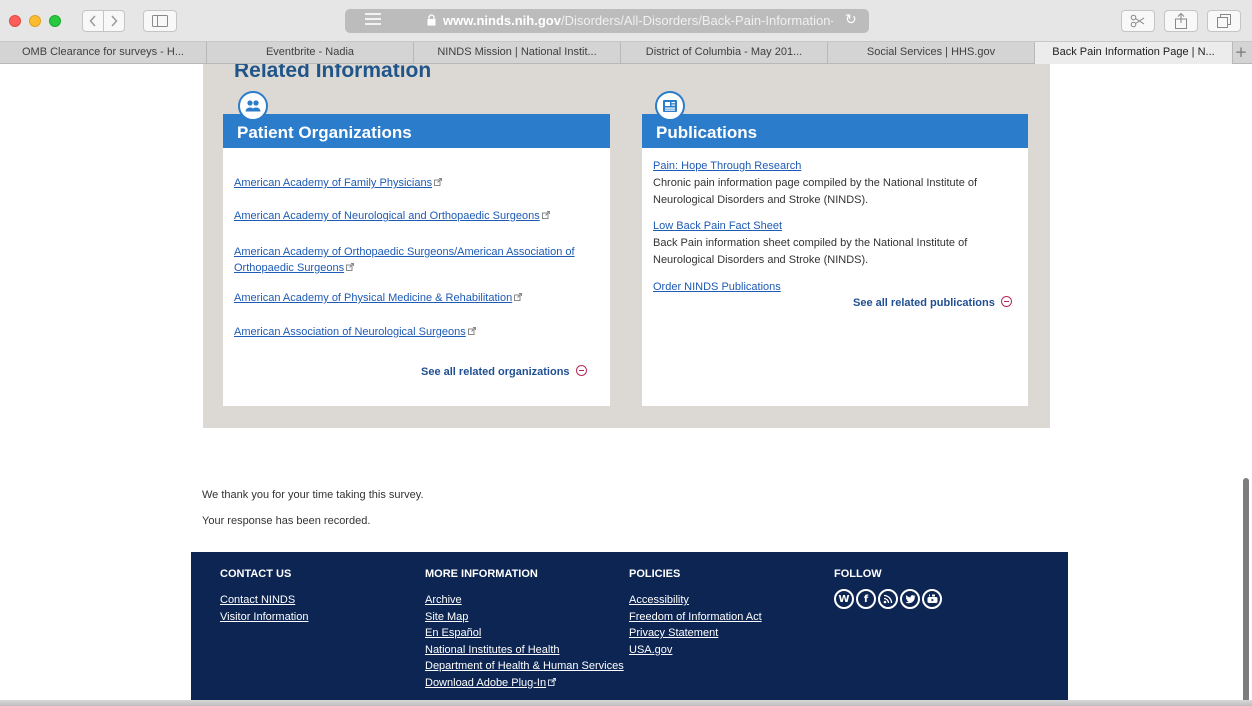 This screenshot has height=706, width=1252. Describe the element at coordinates (858, 574) in the screenshot. I see `footer-heading: FOLLOW` at that location.